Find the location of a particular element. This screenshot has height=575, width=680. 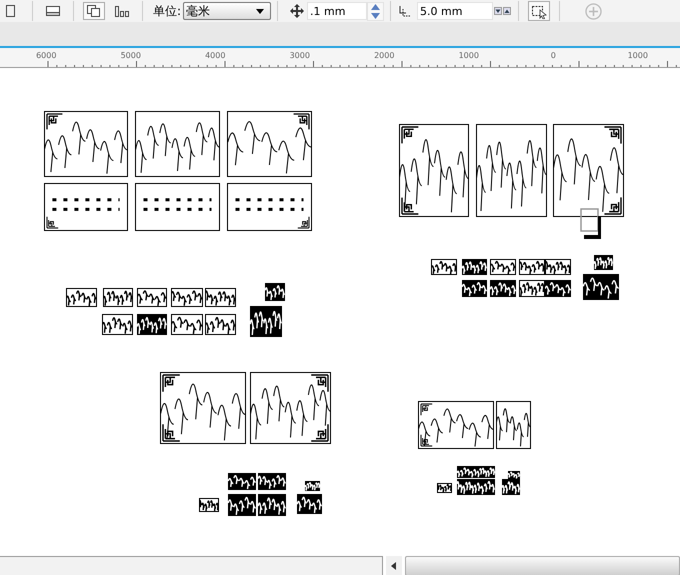

ruler-label: 4000 is located at coordinates (215, 56).